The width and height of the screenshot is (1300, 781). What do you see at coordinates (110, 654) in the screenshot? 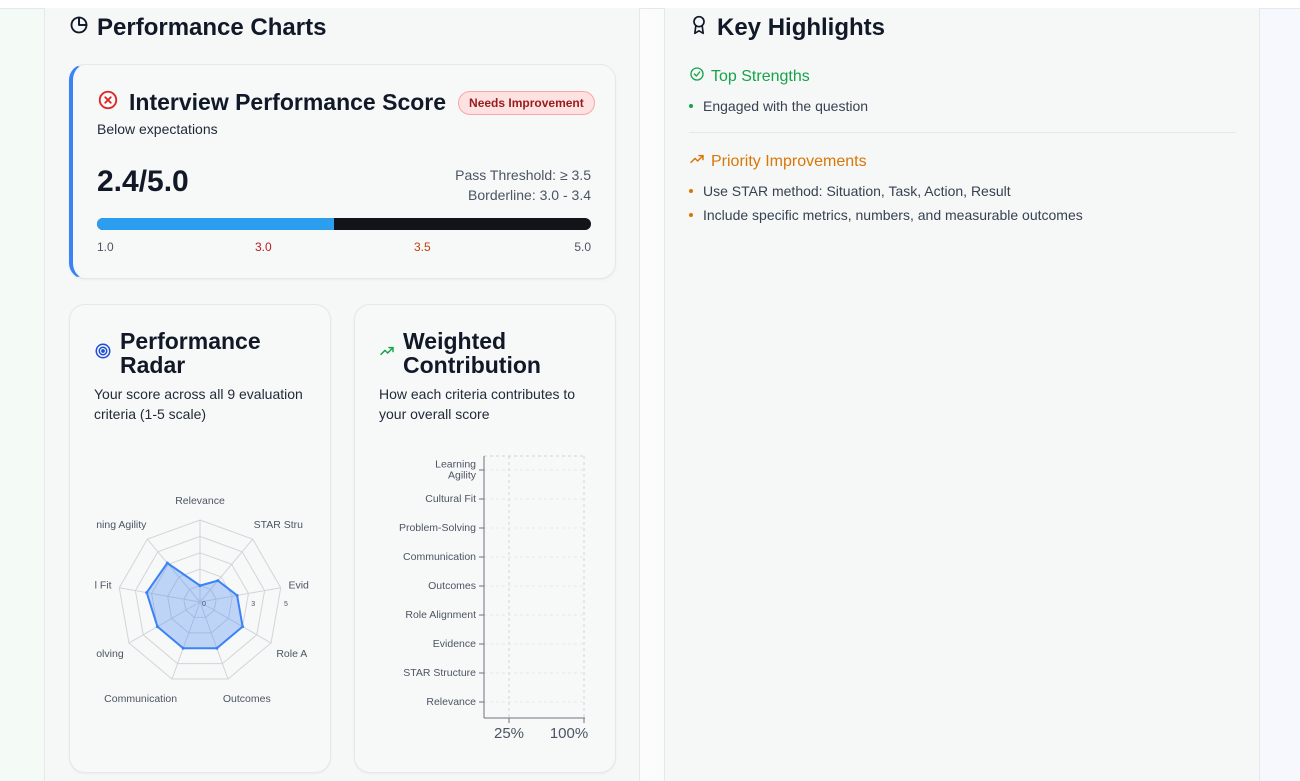
I see `radar-category-label: olving` at bounding box center [110, 654].